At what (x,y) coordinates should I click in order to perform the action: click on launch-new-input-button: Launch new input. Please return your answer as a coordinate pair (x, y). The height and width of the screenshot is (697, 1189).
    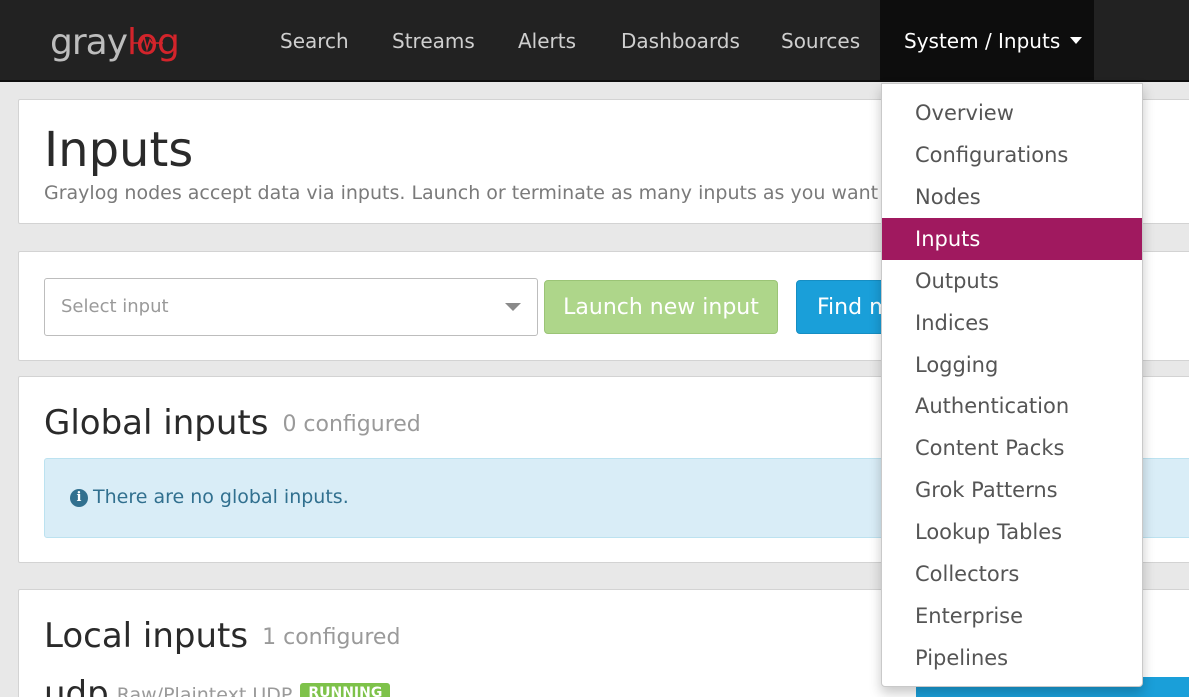
    Looking at the image, I should click on (661, 307).